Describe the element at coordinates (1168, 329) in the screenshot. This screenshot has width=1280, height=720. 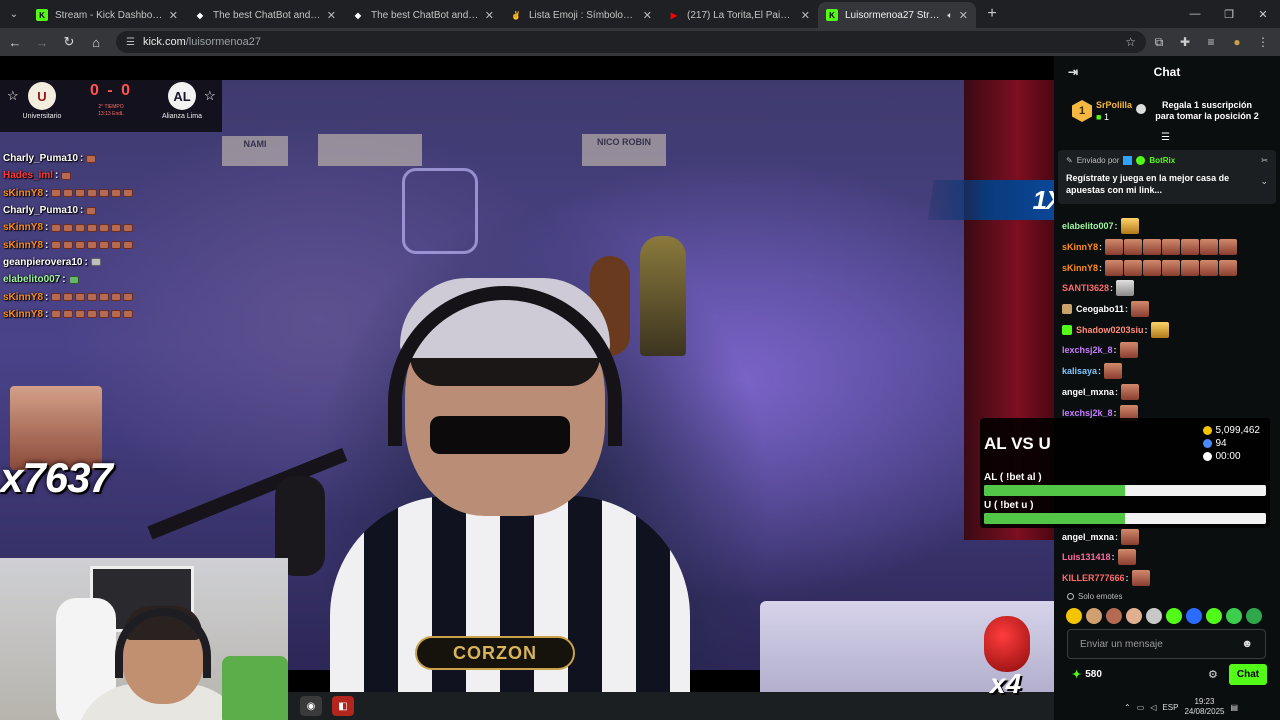
I see `chat-message: Shadow0203siu:` at that location.